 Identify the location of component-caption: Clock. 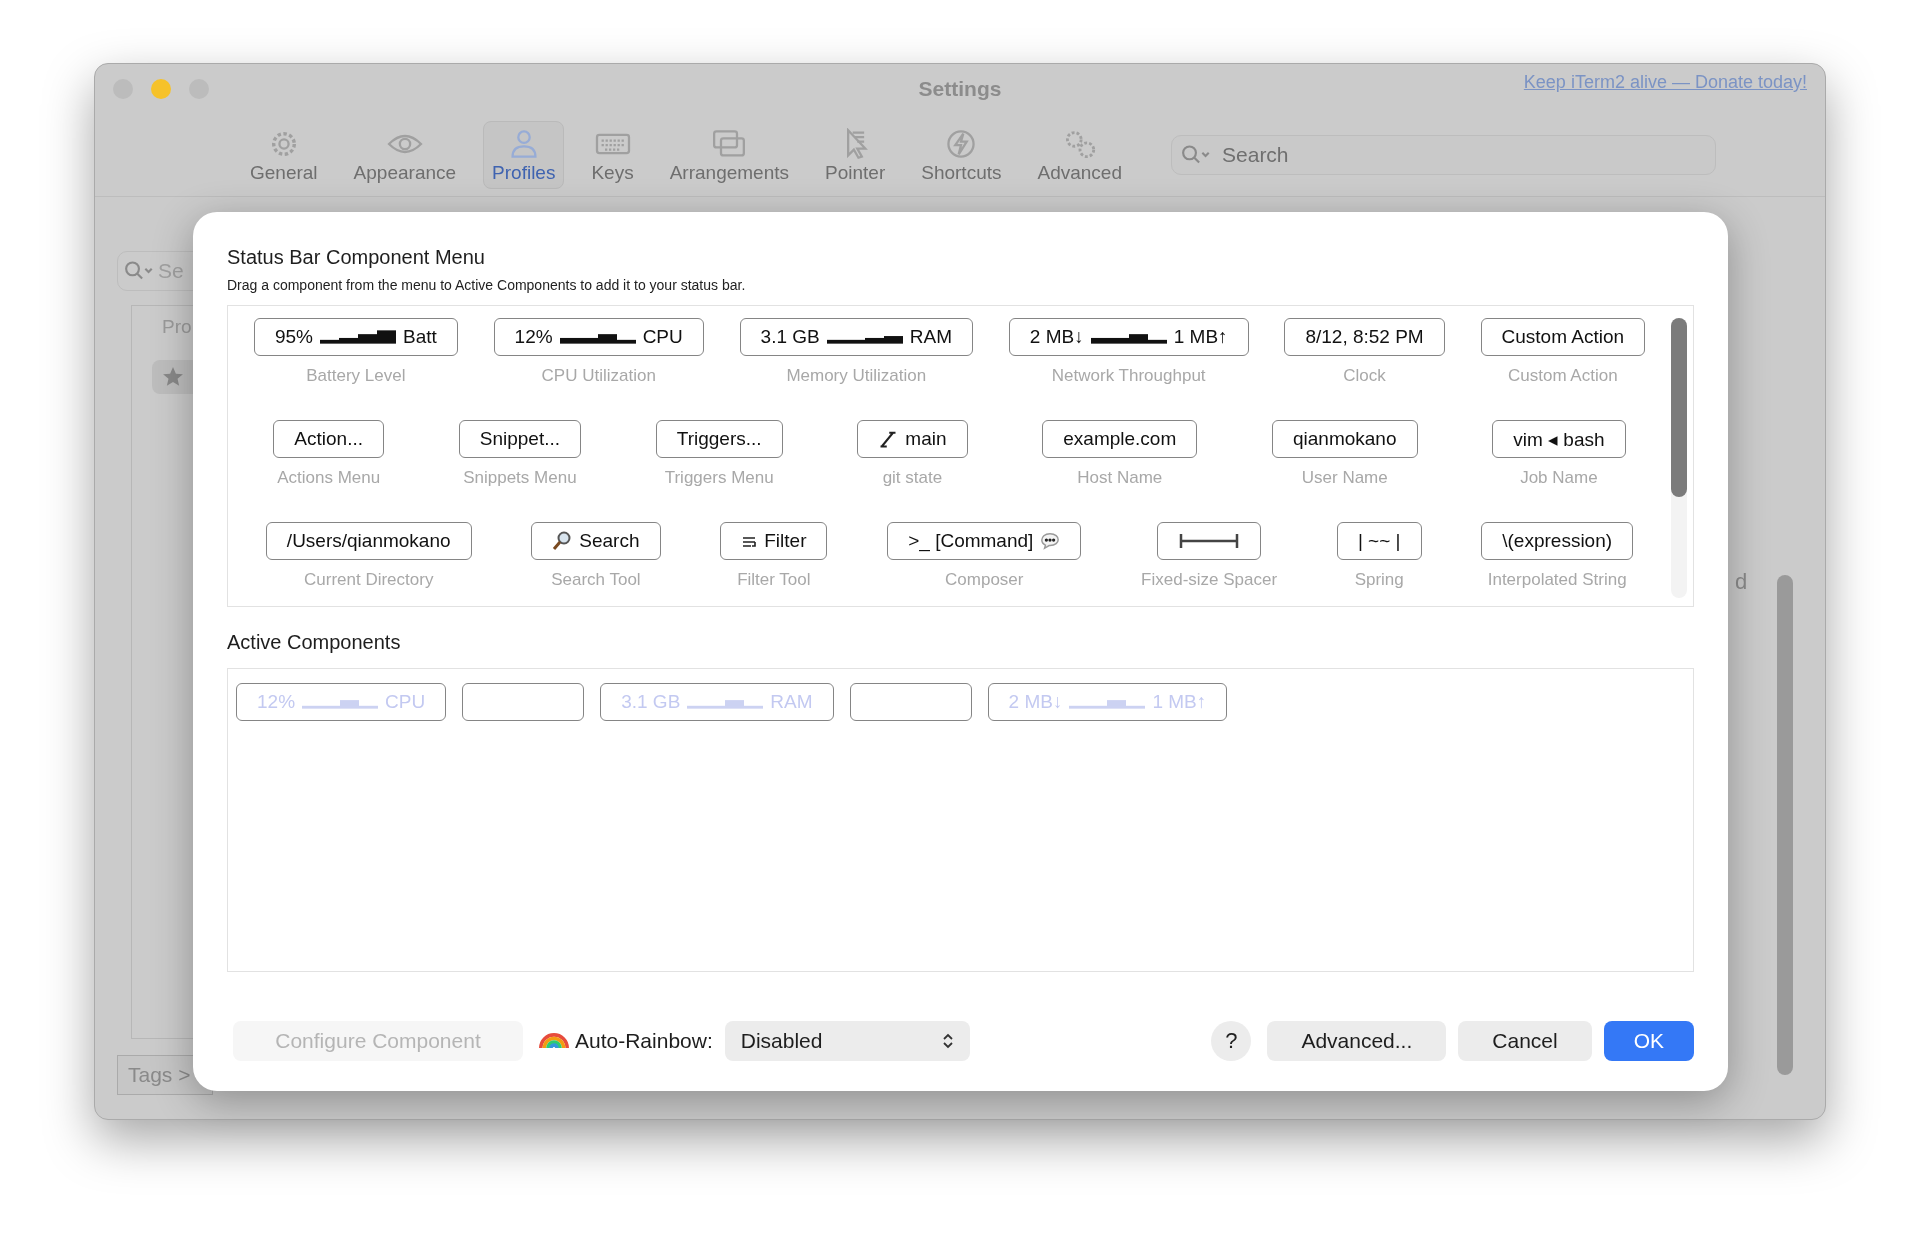
(1364, 376).